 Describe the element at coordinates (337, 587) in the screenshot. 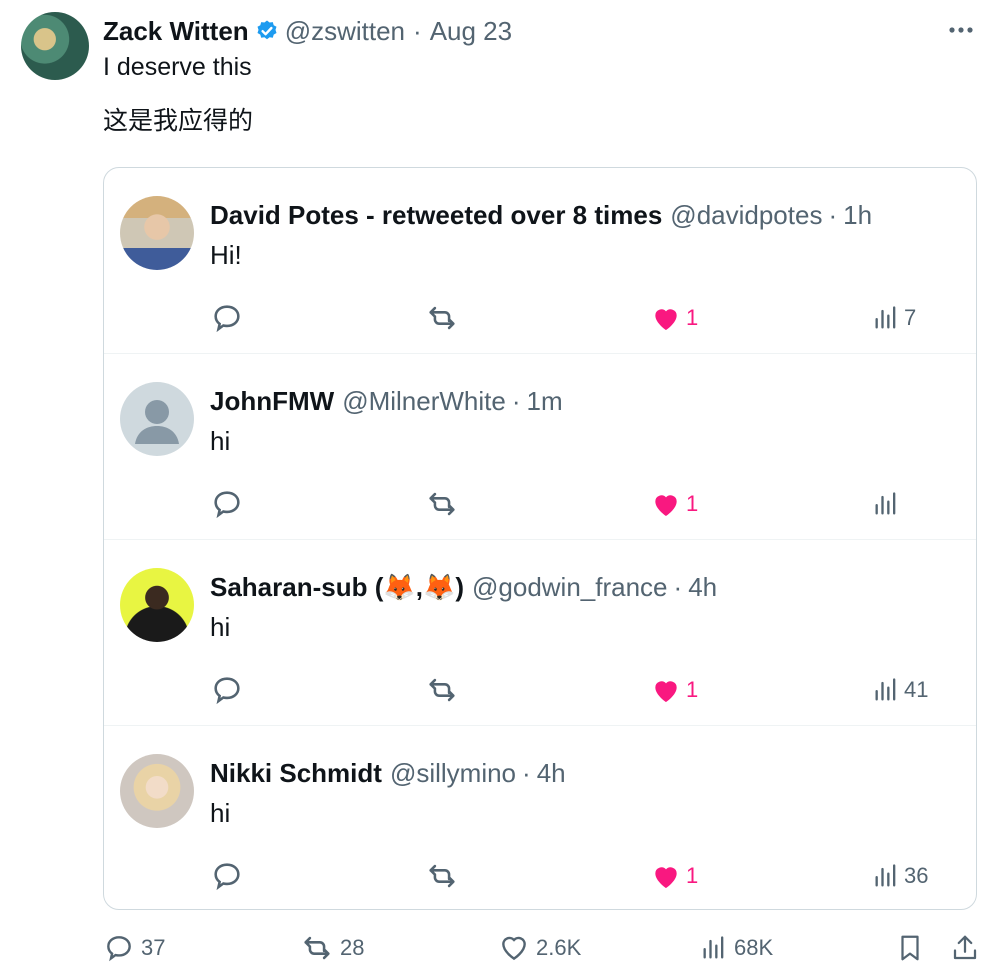

I see `reply-author-name: Saharan-sub (🦊,🦊)` at that location.